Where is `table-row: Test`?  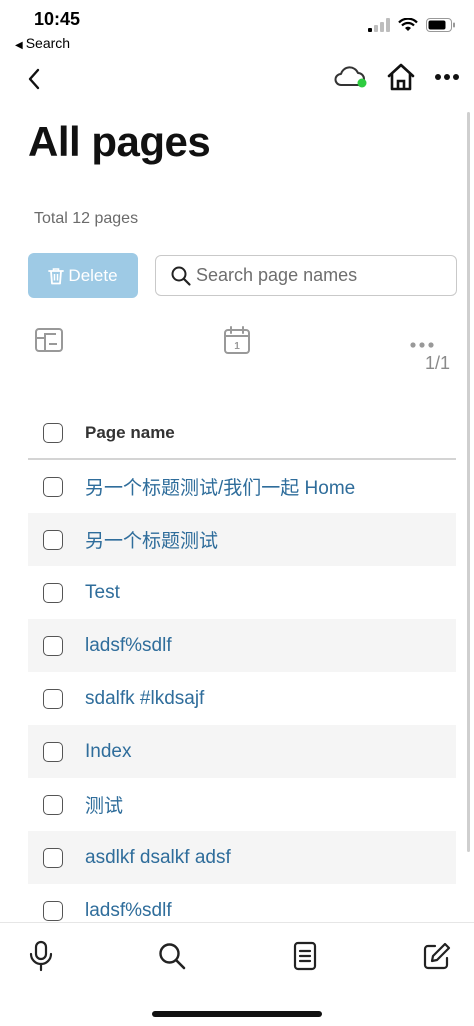
table-row: Test is located at coordinates (242, 592).